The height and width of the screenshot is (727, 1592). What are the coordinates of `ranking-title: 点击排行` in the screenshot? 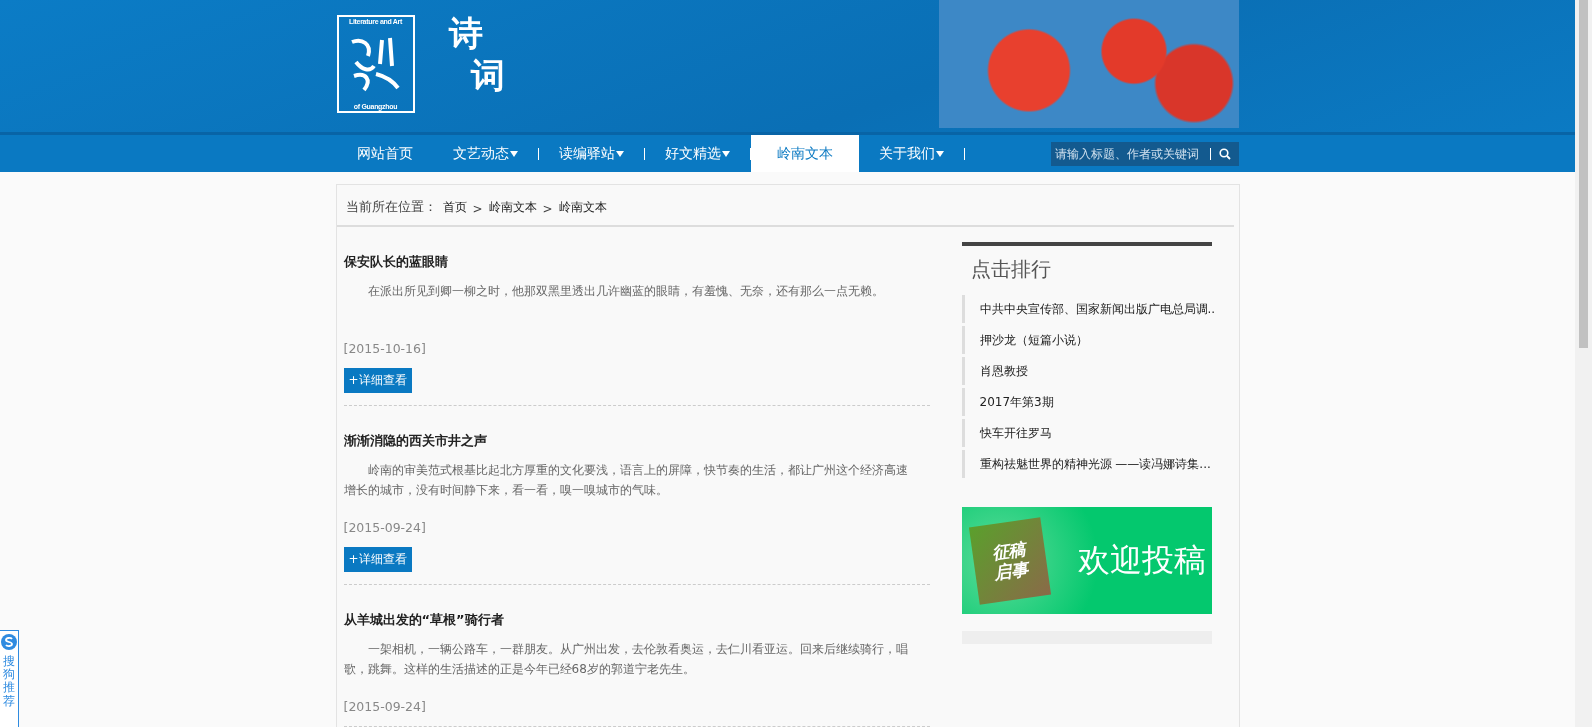 It's located at (1010, 269).